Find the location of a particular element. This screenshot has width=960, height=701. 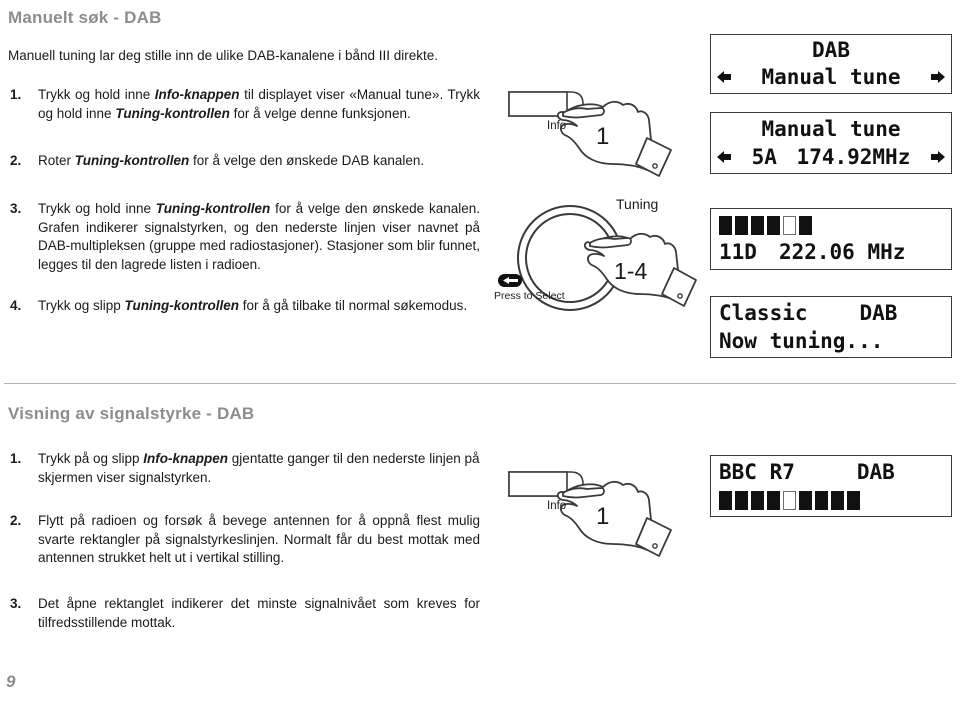

lcd-frequency-value: 222.06 MHz is located at coordinates (842, 252).